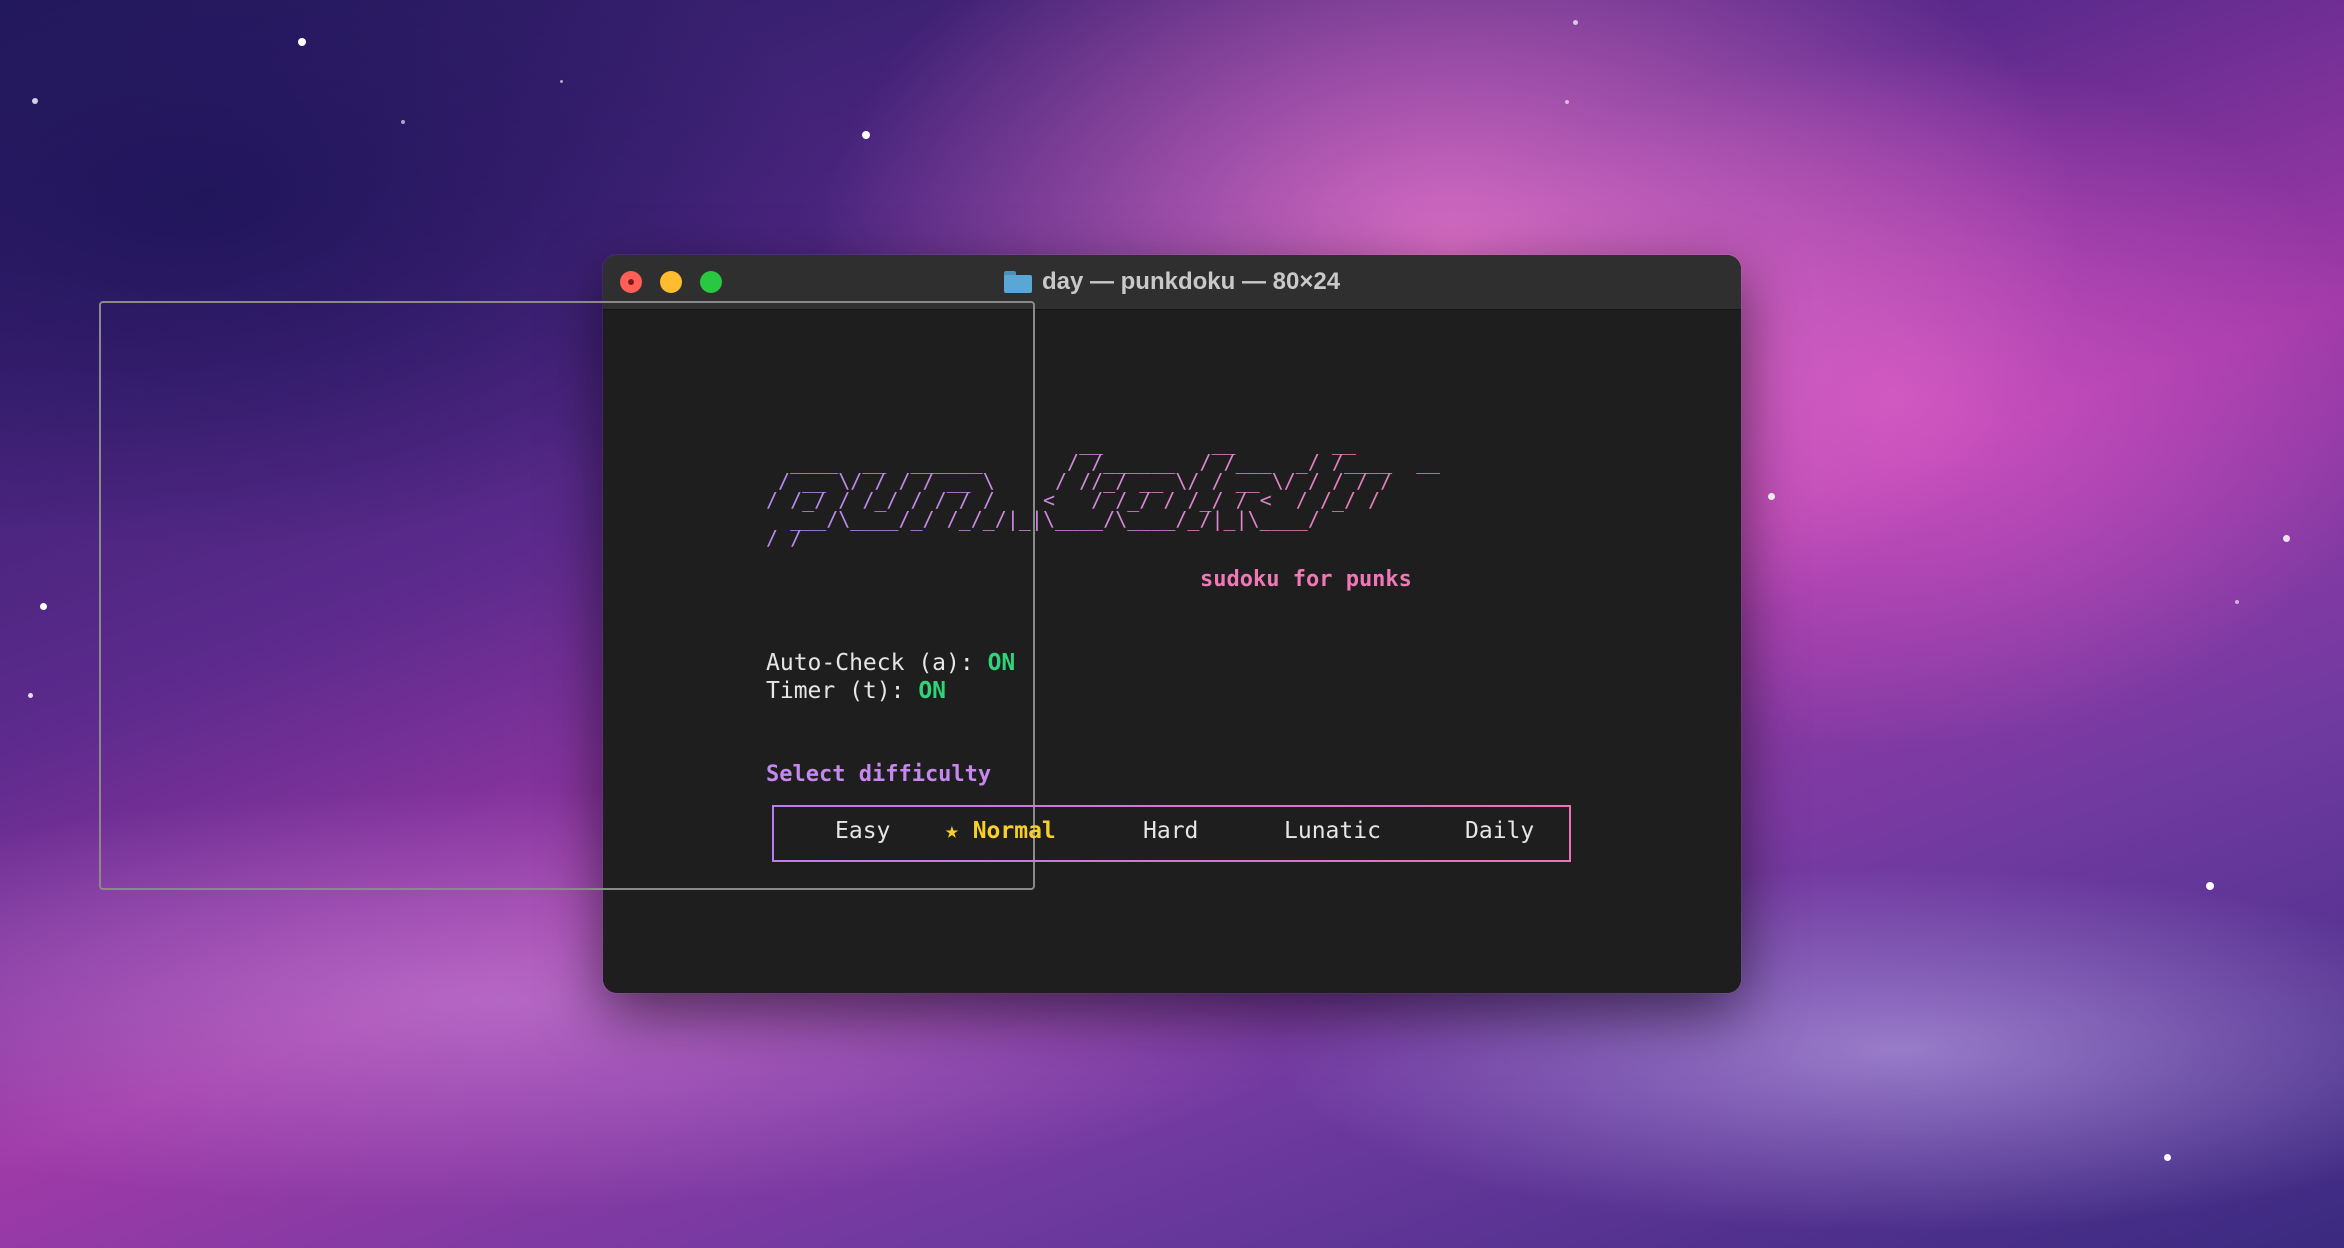 Image resolution: width=2344 pixels, height=1248 pixels. Describe the element at coordinates (1170, 831) in the screenshot. I see `difficulty-option-hard: Hard` at that location.